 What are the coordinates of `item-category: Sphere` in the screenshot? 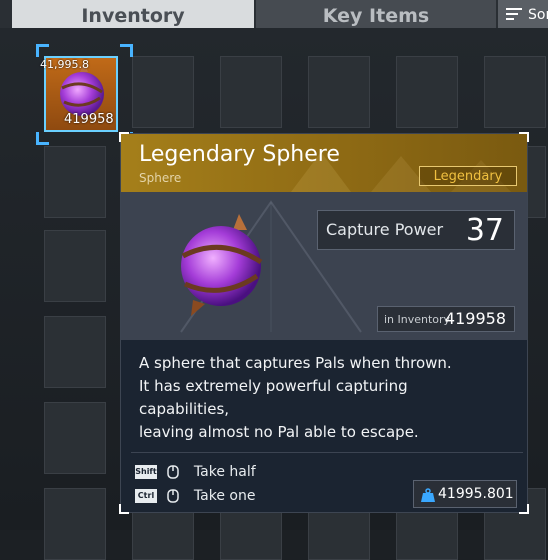 It's located at (160, 178).